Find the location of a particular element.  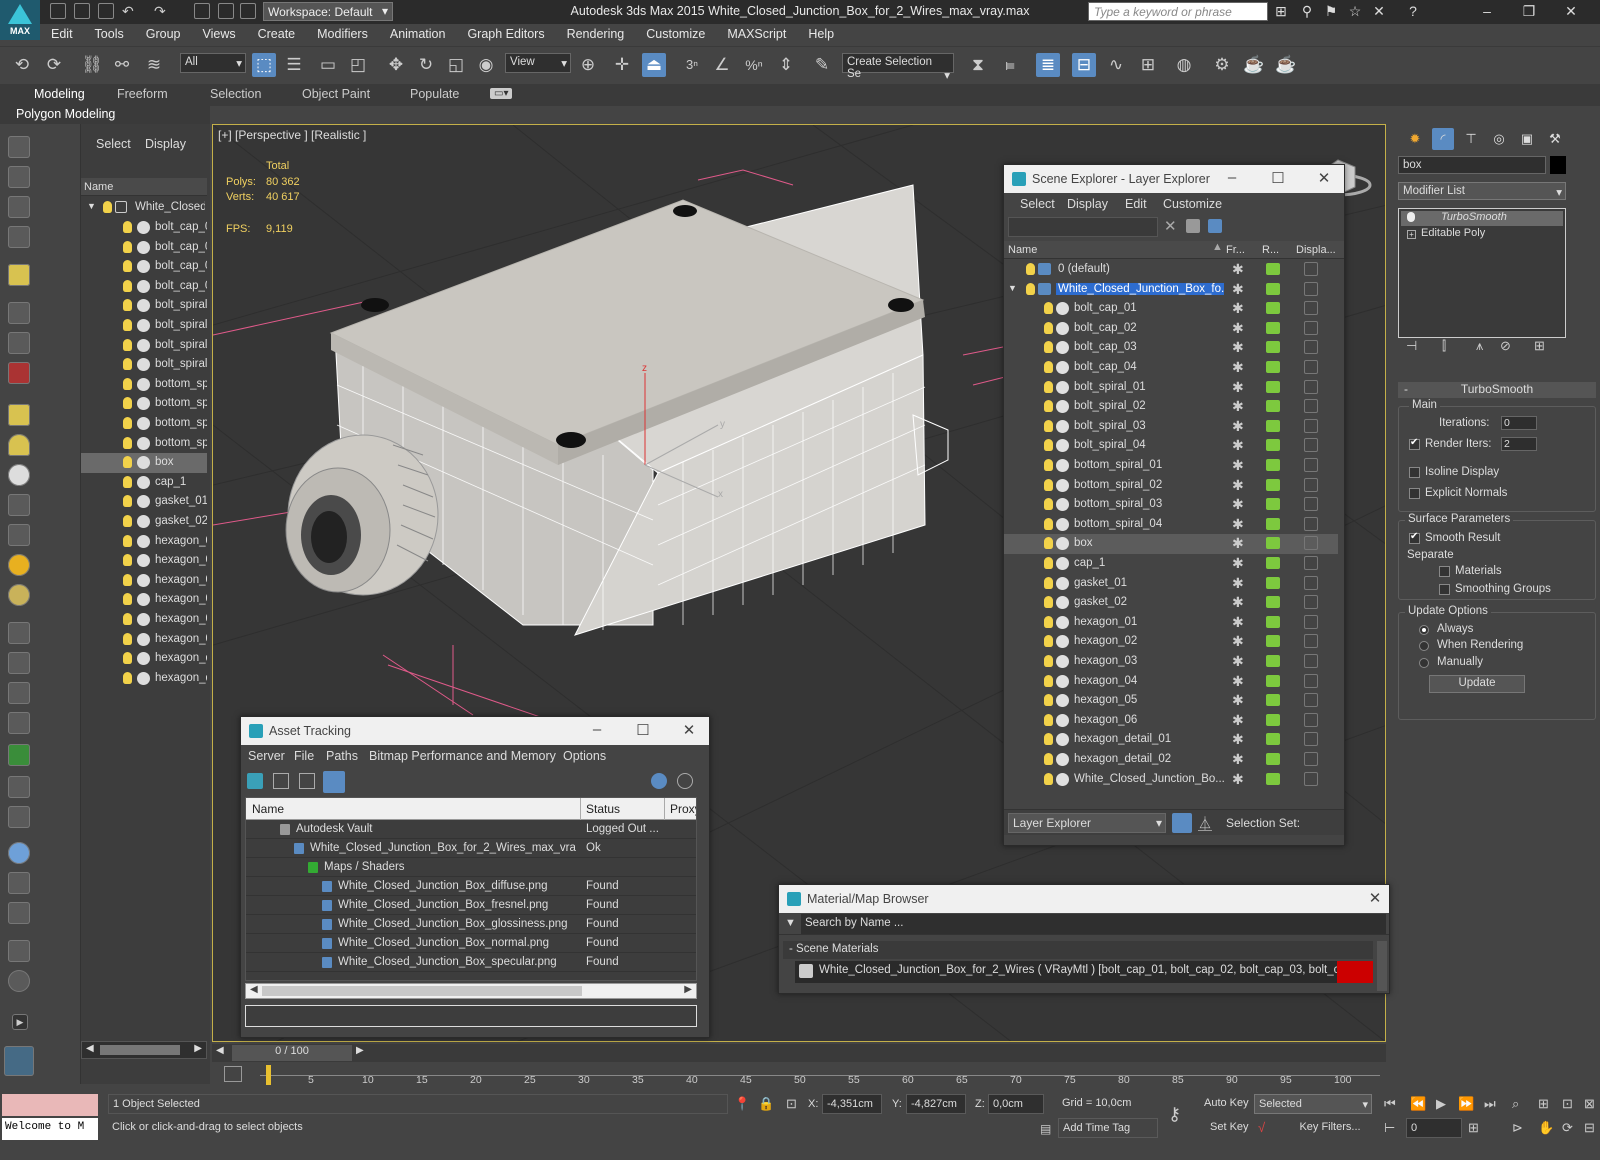

object-row: bolt_cap_01 ✱ is located at coordinates (1171, 309).